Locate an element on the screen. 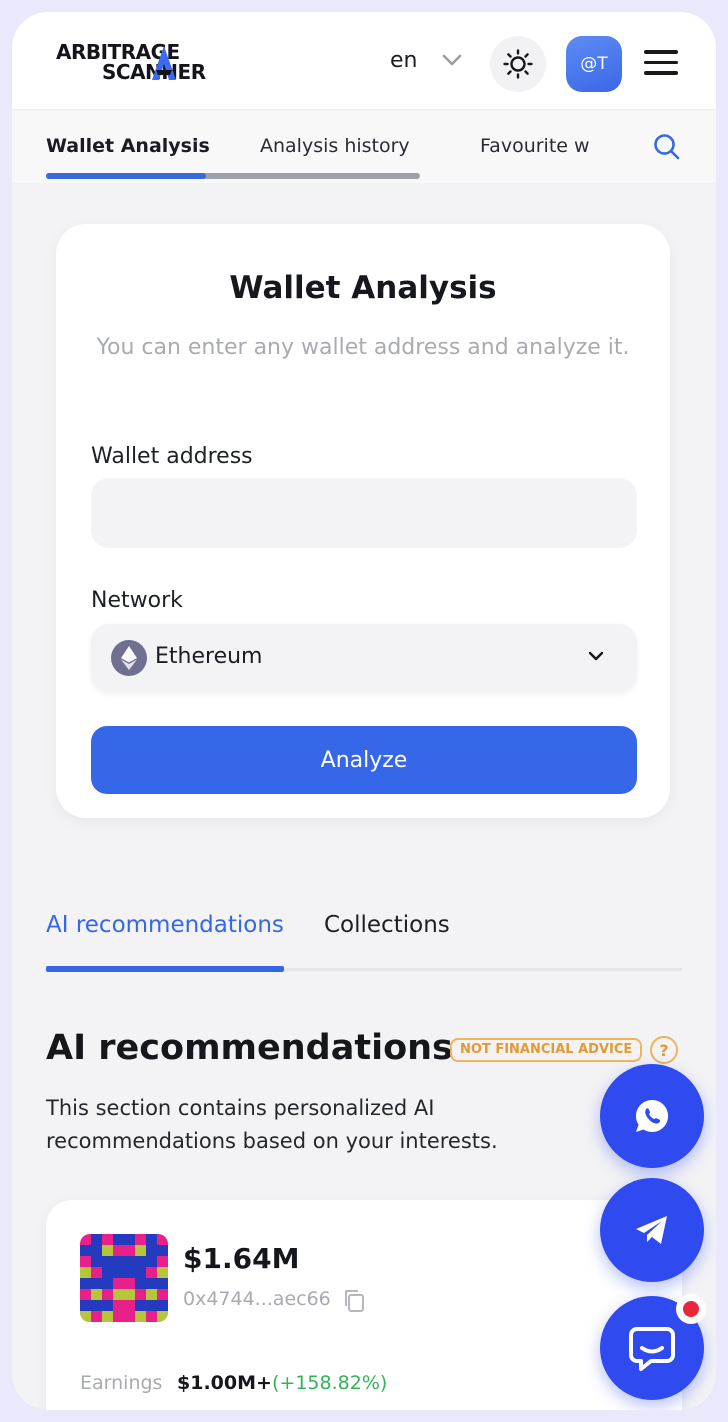  menu-icon is located at coordinates (661, 63).